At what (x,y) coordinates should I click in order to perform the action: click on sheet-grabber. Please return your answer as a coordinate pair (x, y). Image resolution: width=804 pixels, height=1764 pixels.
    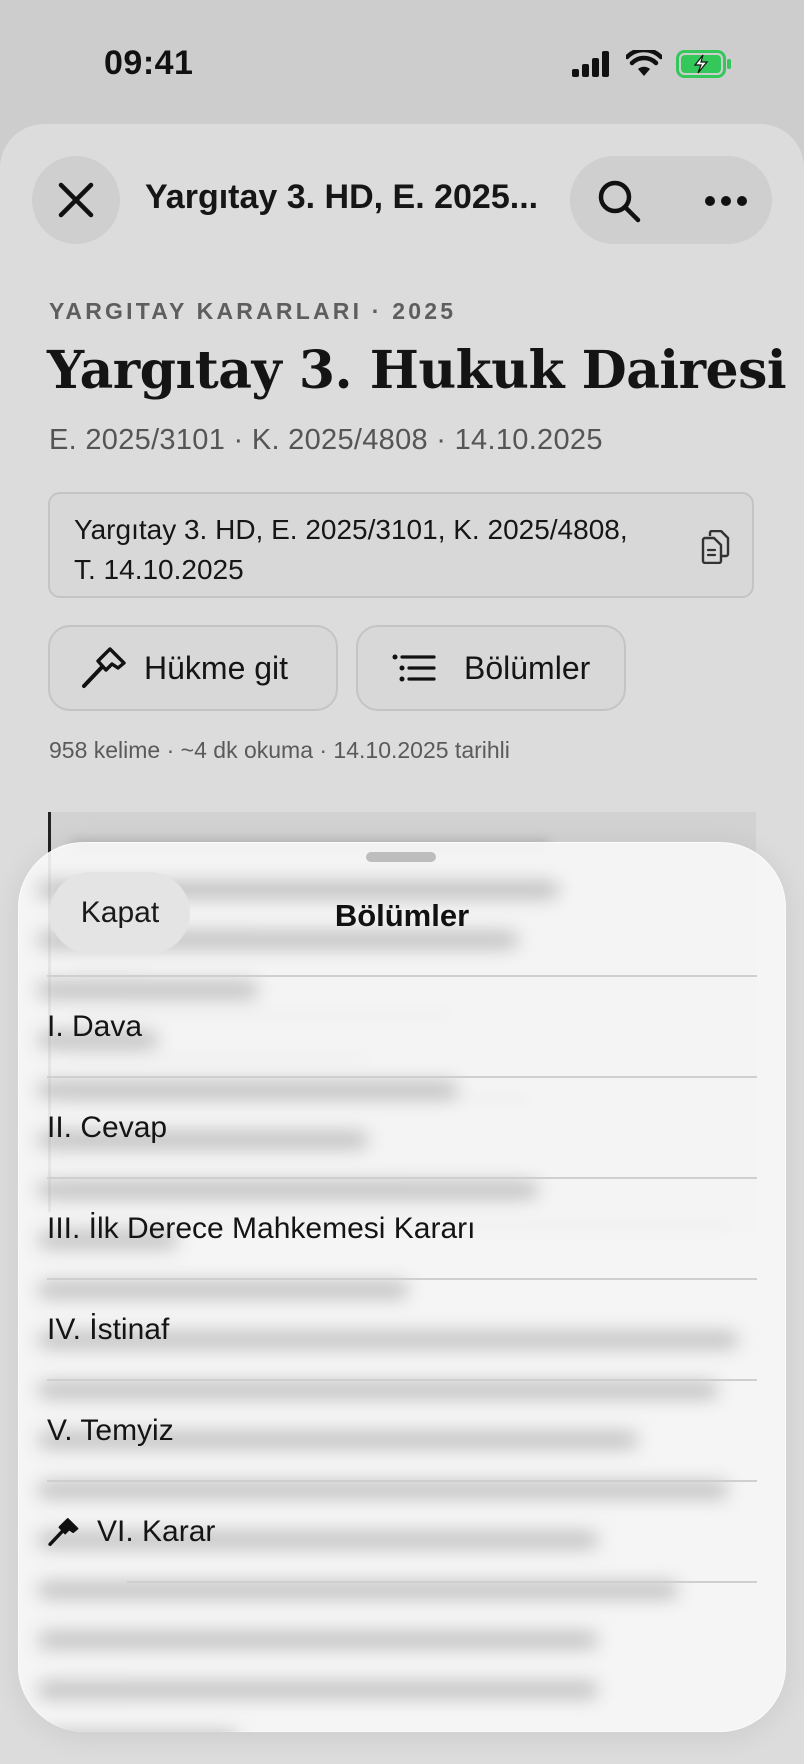
    Looking at the image, I should click on (401, 857).